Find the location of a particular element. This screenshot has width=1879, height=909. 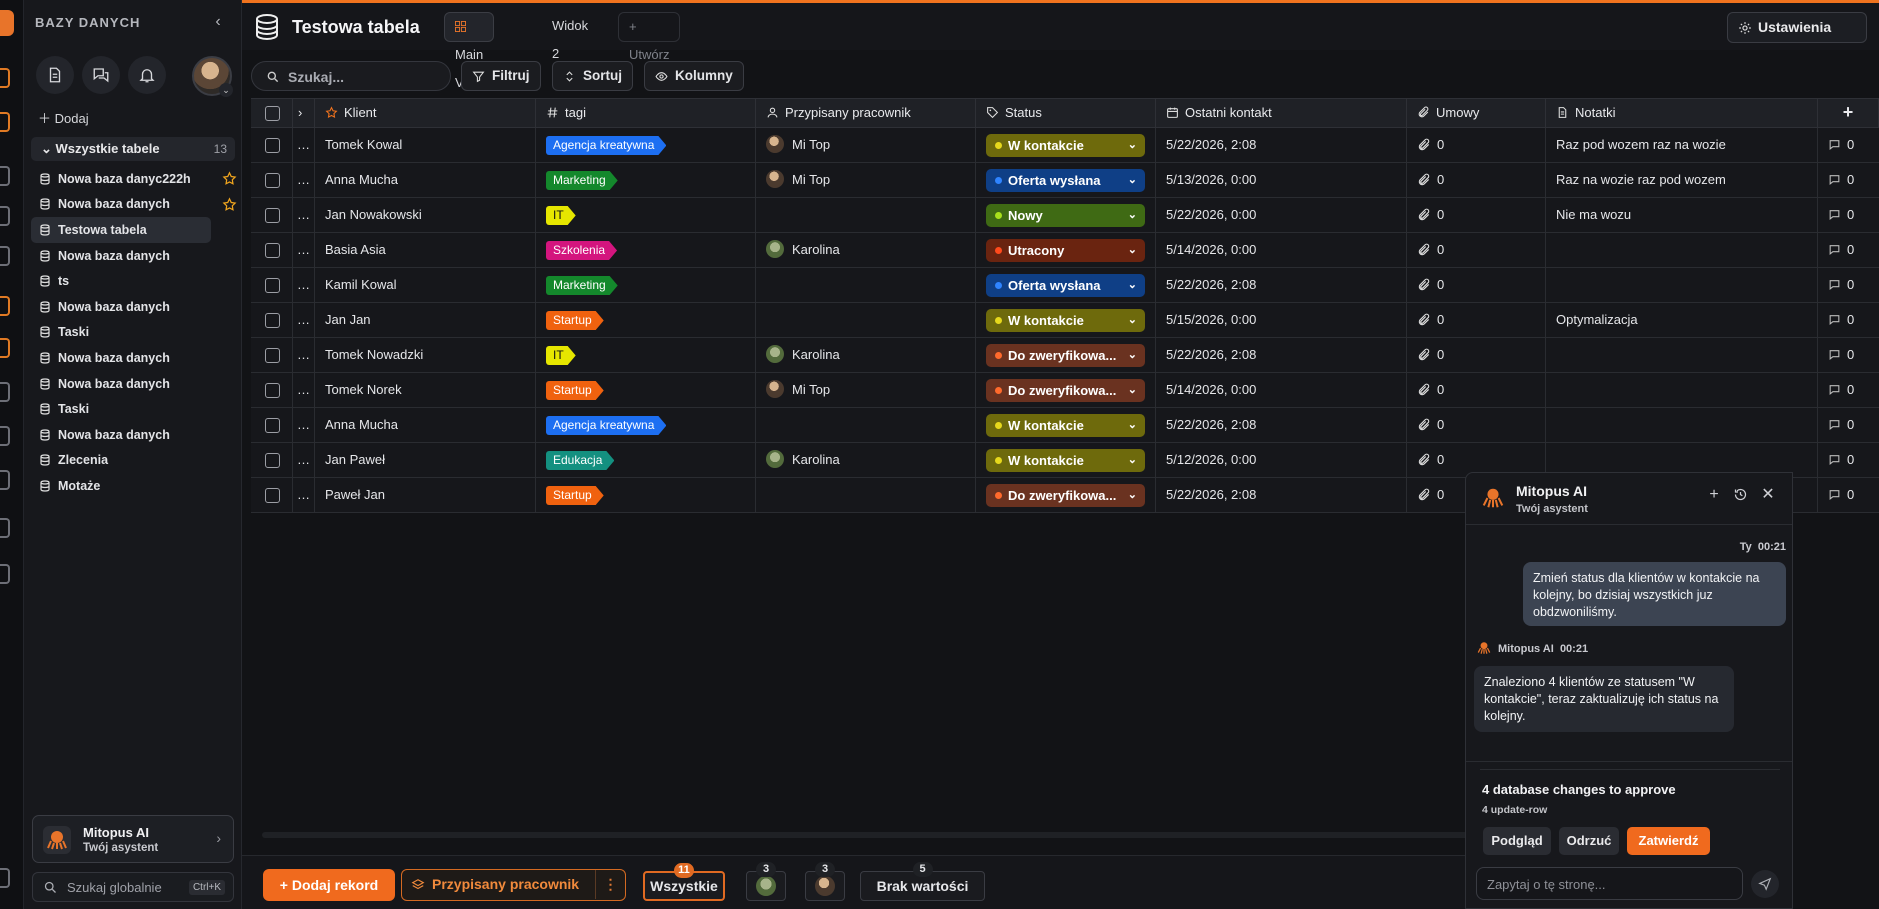

cell-klient: Anna Mucha is located at coordinates (425, 180).